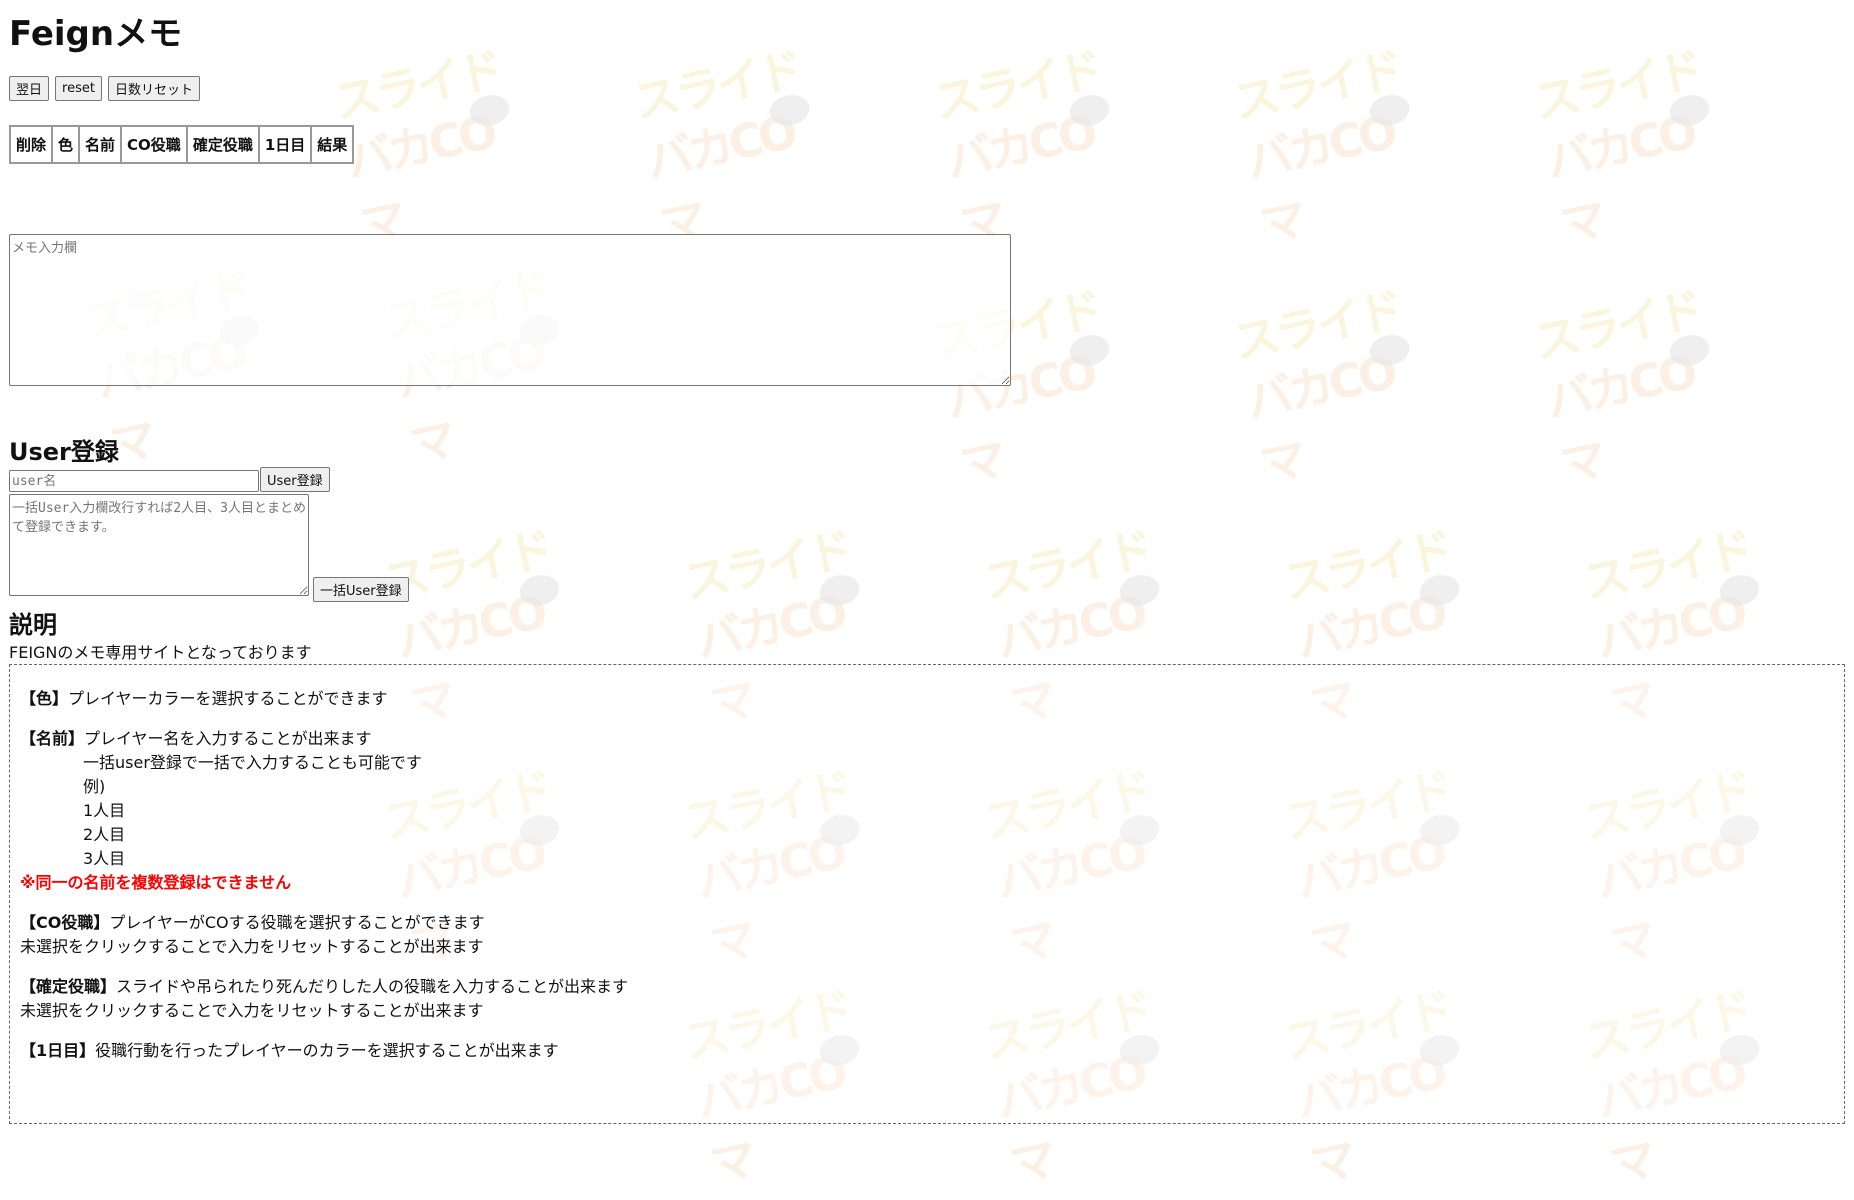  What do you see at coordinates (100, 144) in the screenshot?
I see `header-name: 名前` at bounding box center [100, 144].